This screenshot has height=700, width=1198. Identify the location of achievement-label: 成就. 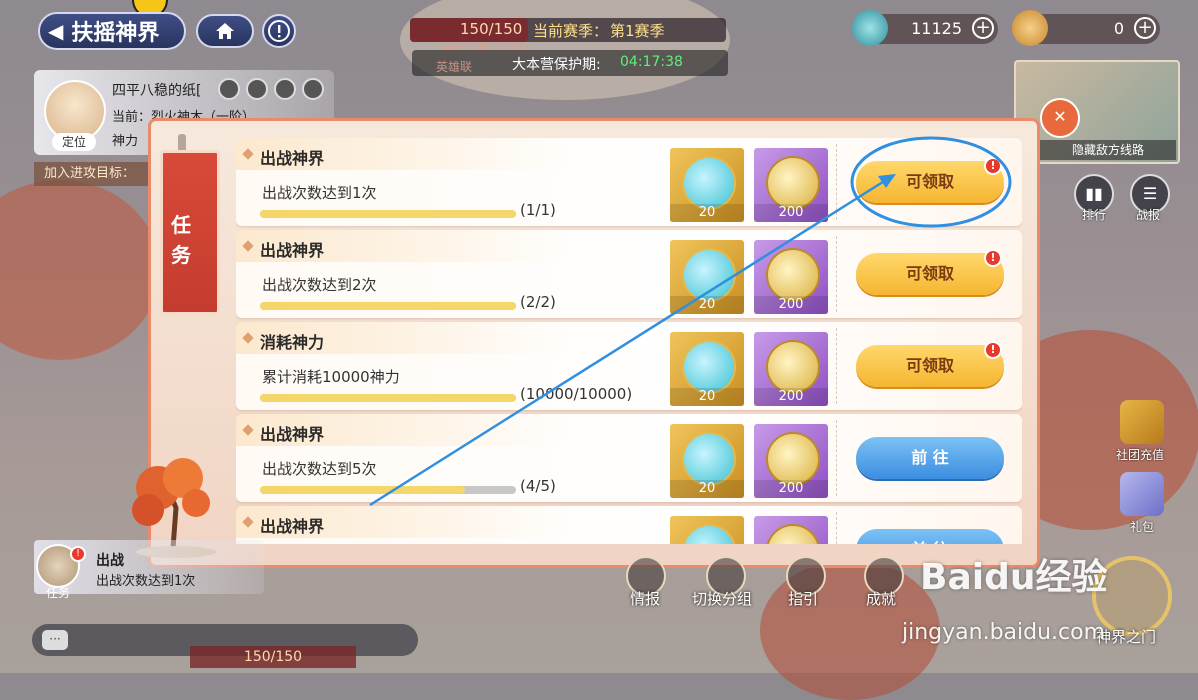
(881, 599).